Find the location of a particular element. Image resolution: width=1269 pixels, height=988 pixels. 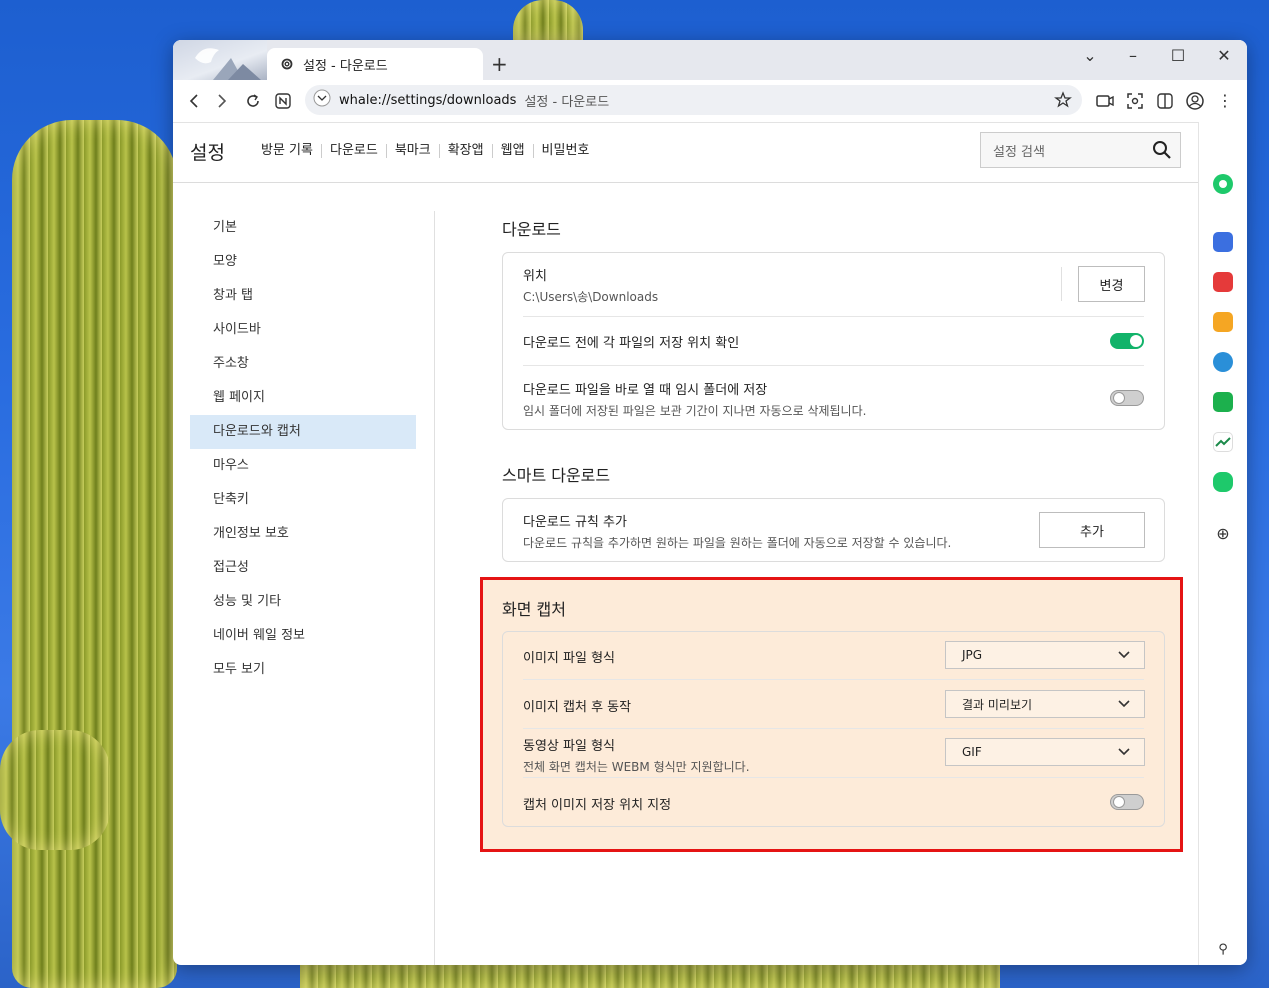

after-capture-select: 결과 미리보기 is located at coordinates (1045, 704).